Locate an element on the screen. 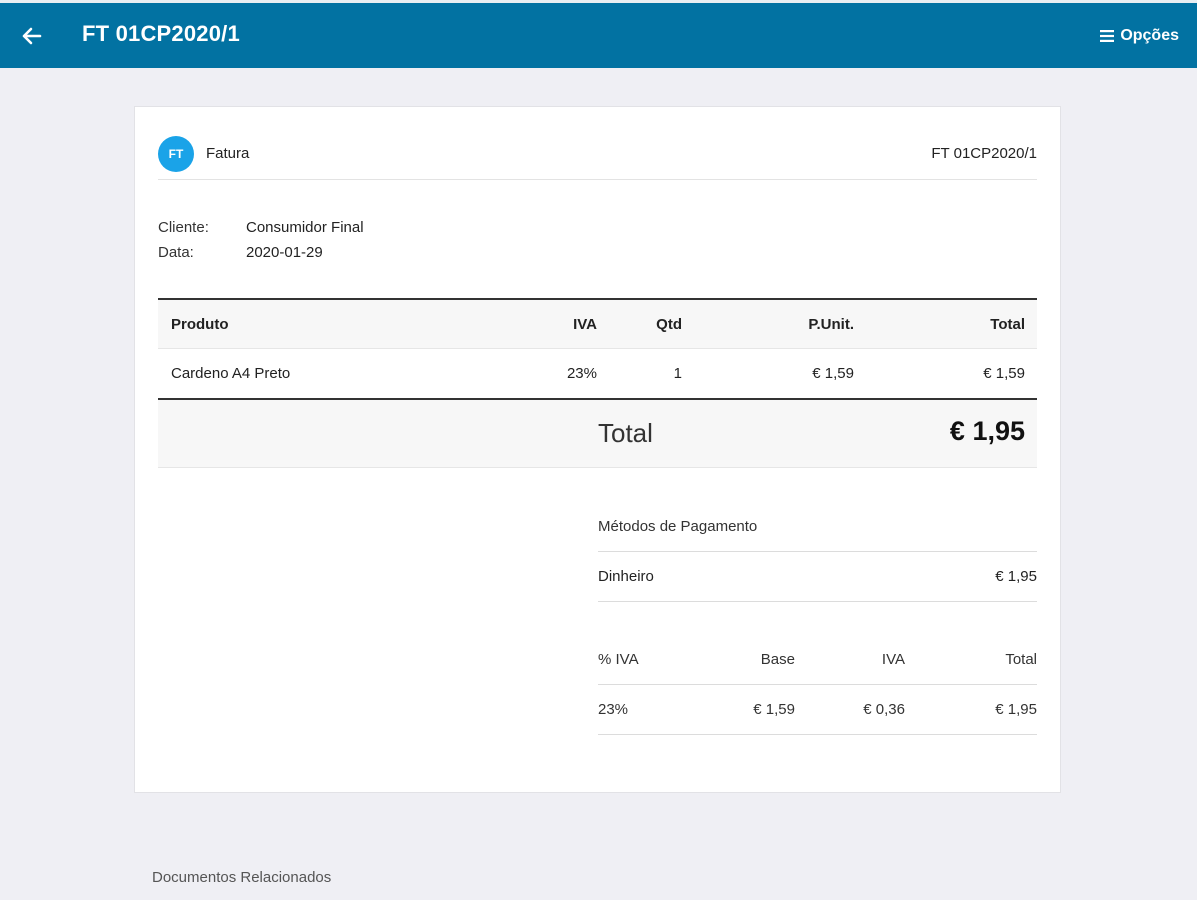 The image size is (1197, 900). payment-amount: € 1,95 is located at coordinates (1016, 576).